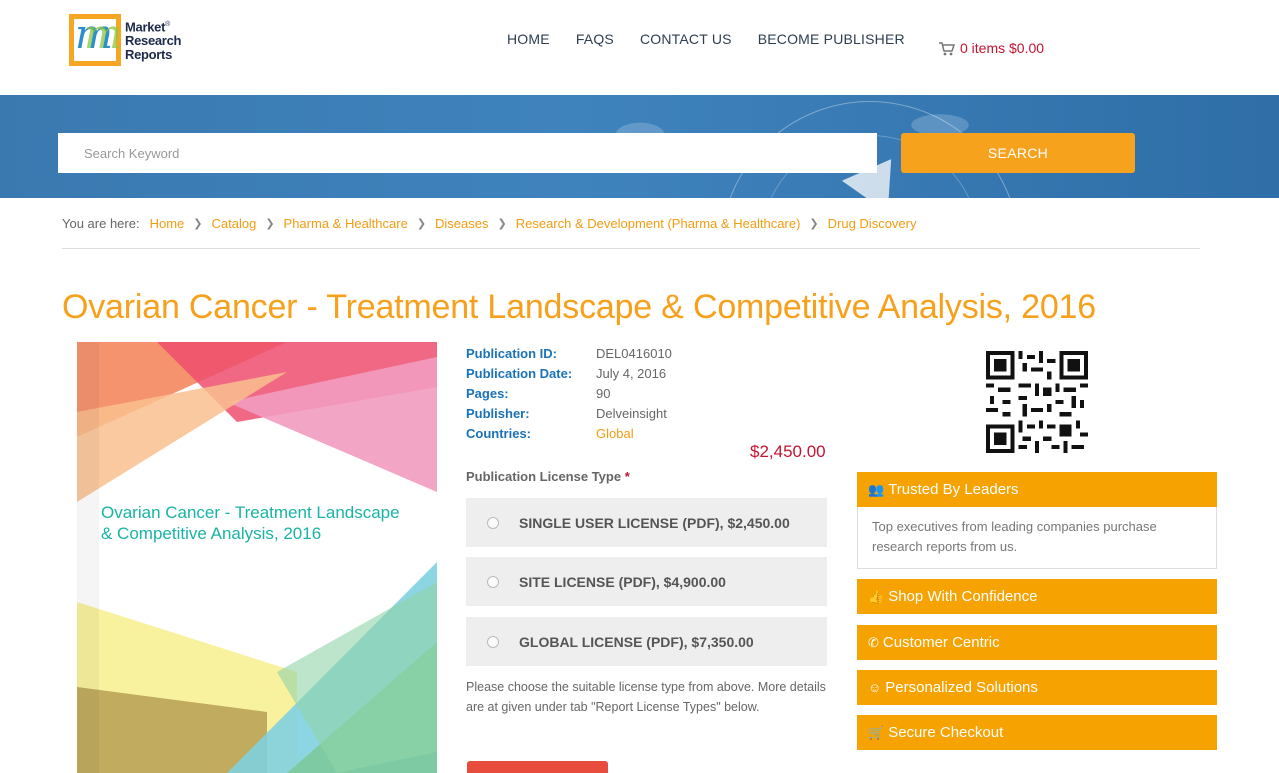  I want to click on required-marker: *, so click(627, 476).